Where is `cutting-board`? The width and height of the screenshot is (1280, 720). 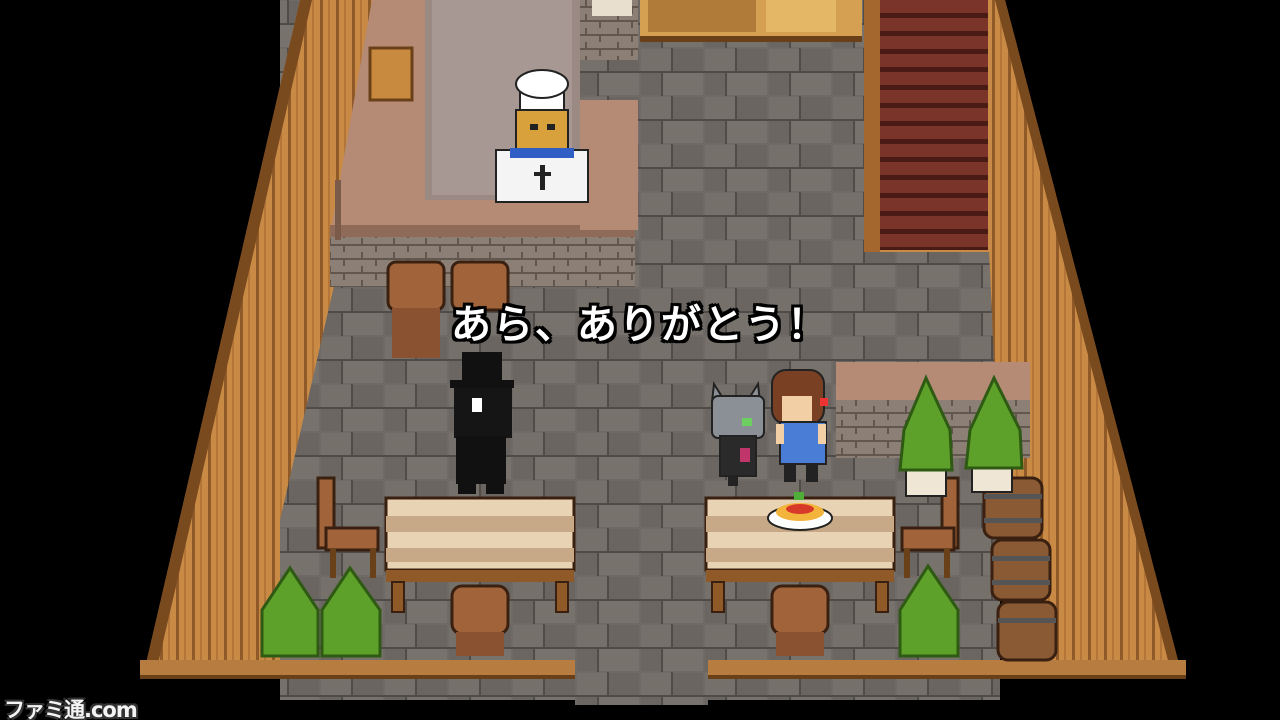
cutting-board is located at coordinates (391, 74).